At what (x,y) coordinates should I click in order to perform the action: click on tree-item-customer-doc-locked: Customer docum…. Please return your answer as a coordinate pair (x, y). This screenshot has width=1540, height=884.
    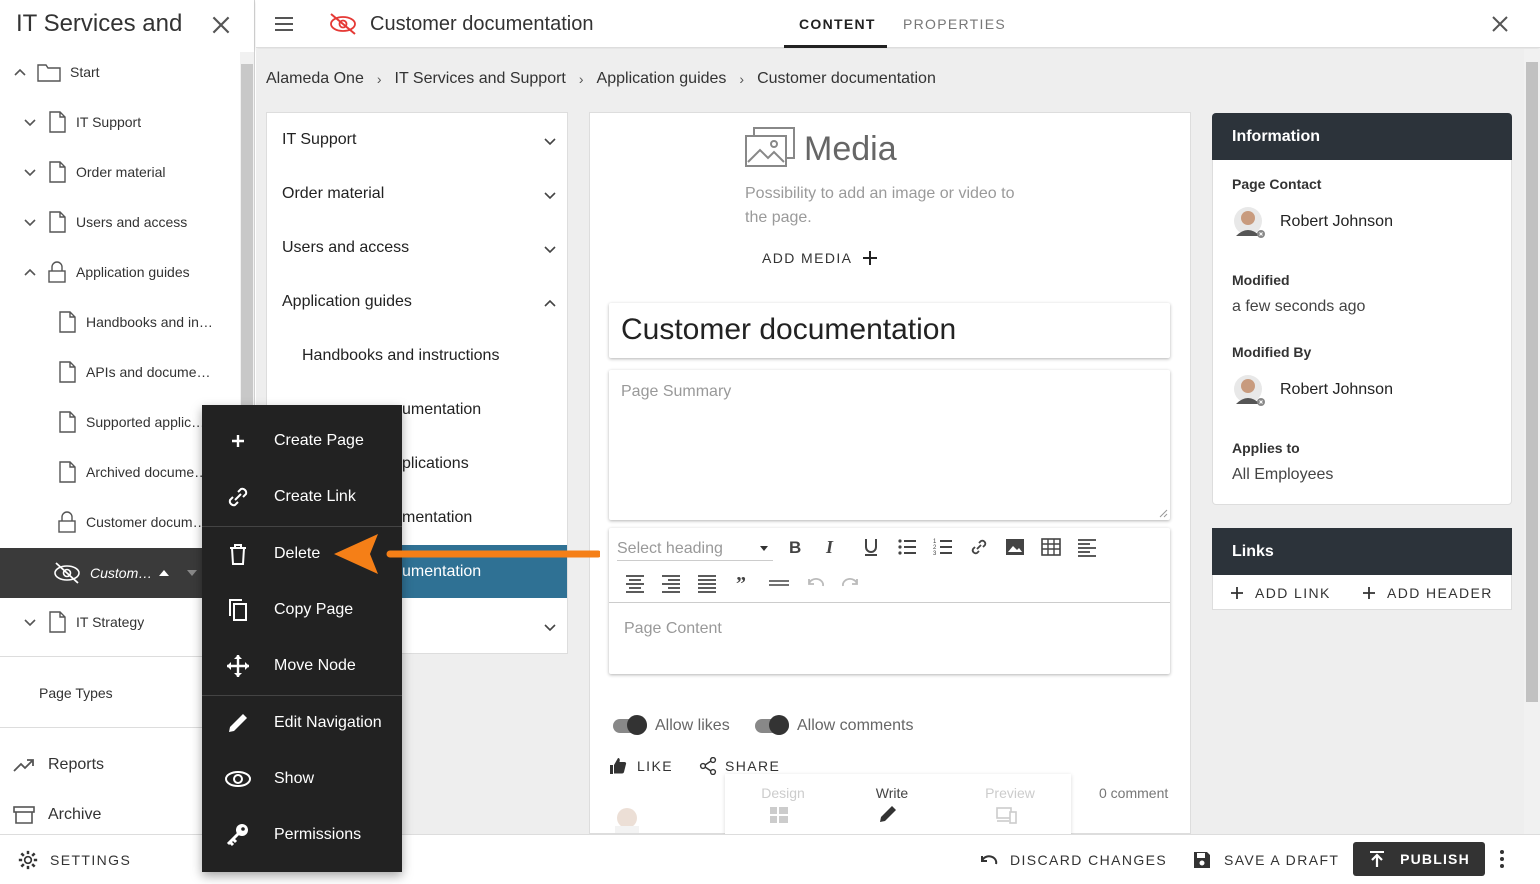
    Looking at the image, I should click on (141, 522).